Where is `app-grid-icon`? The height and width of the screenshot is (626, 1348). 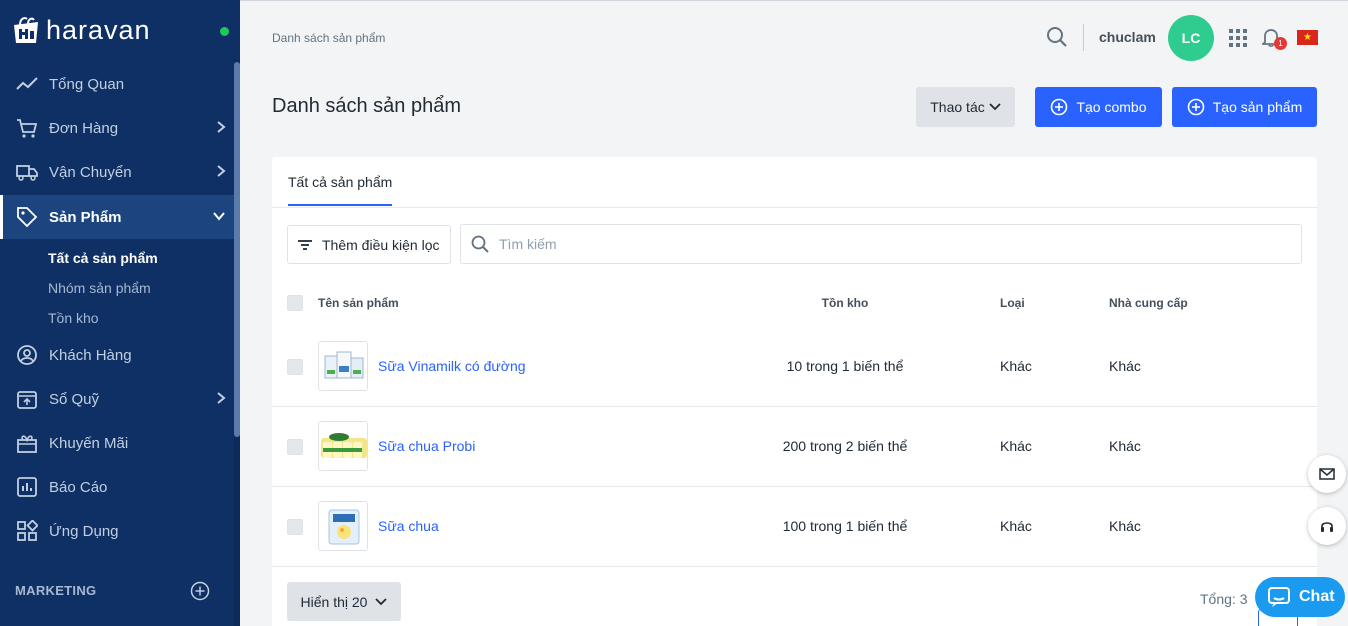 app-grid-icon is located at coordinates (1238, 38).